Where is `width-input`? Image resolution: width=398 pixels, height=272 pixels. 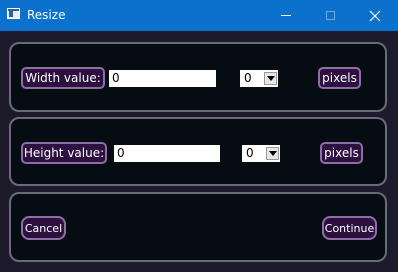
width-input is located at coordinates (162, 78).